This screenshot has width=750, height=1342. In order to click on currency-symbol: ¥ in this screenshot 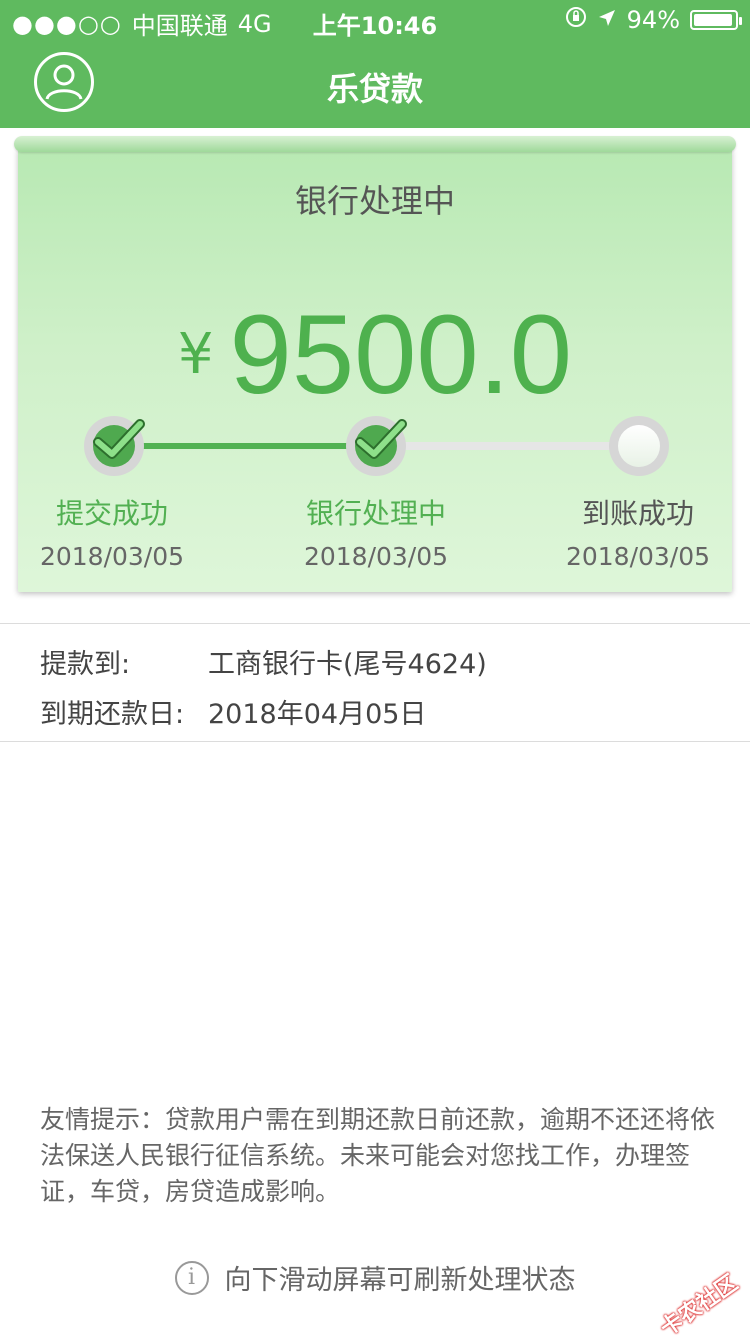, I will do `click(195, 354)`.